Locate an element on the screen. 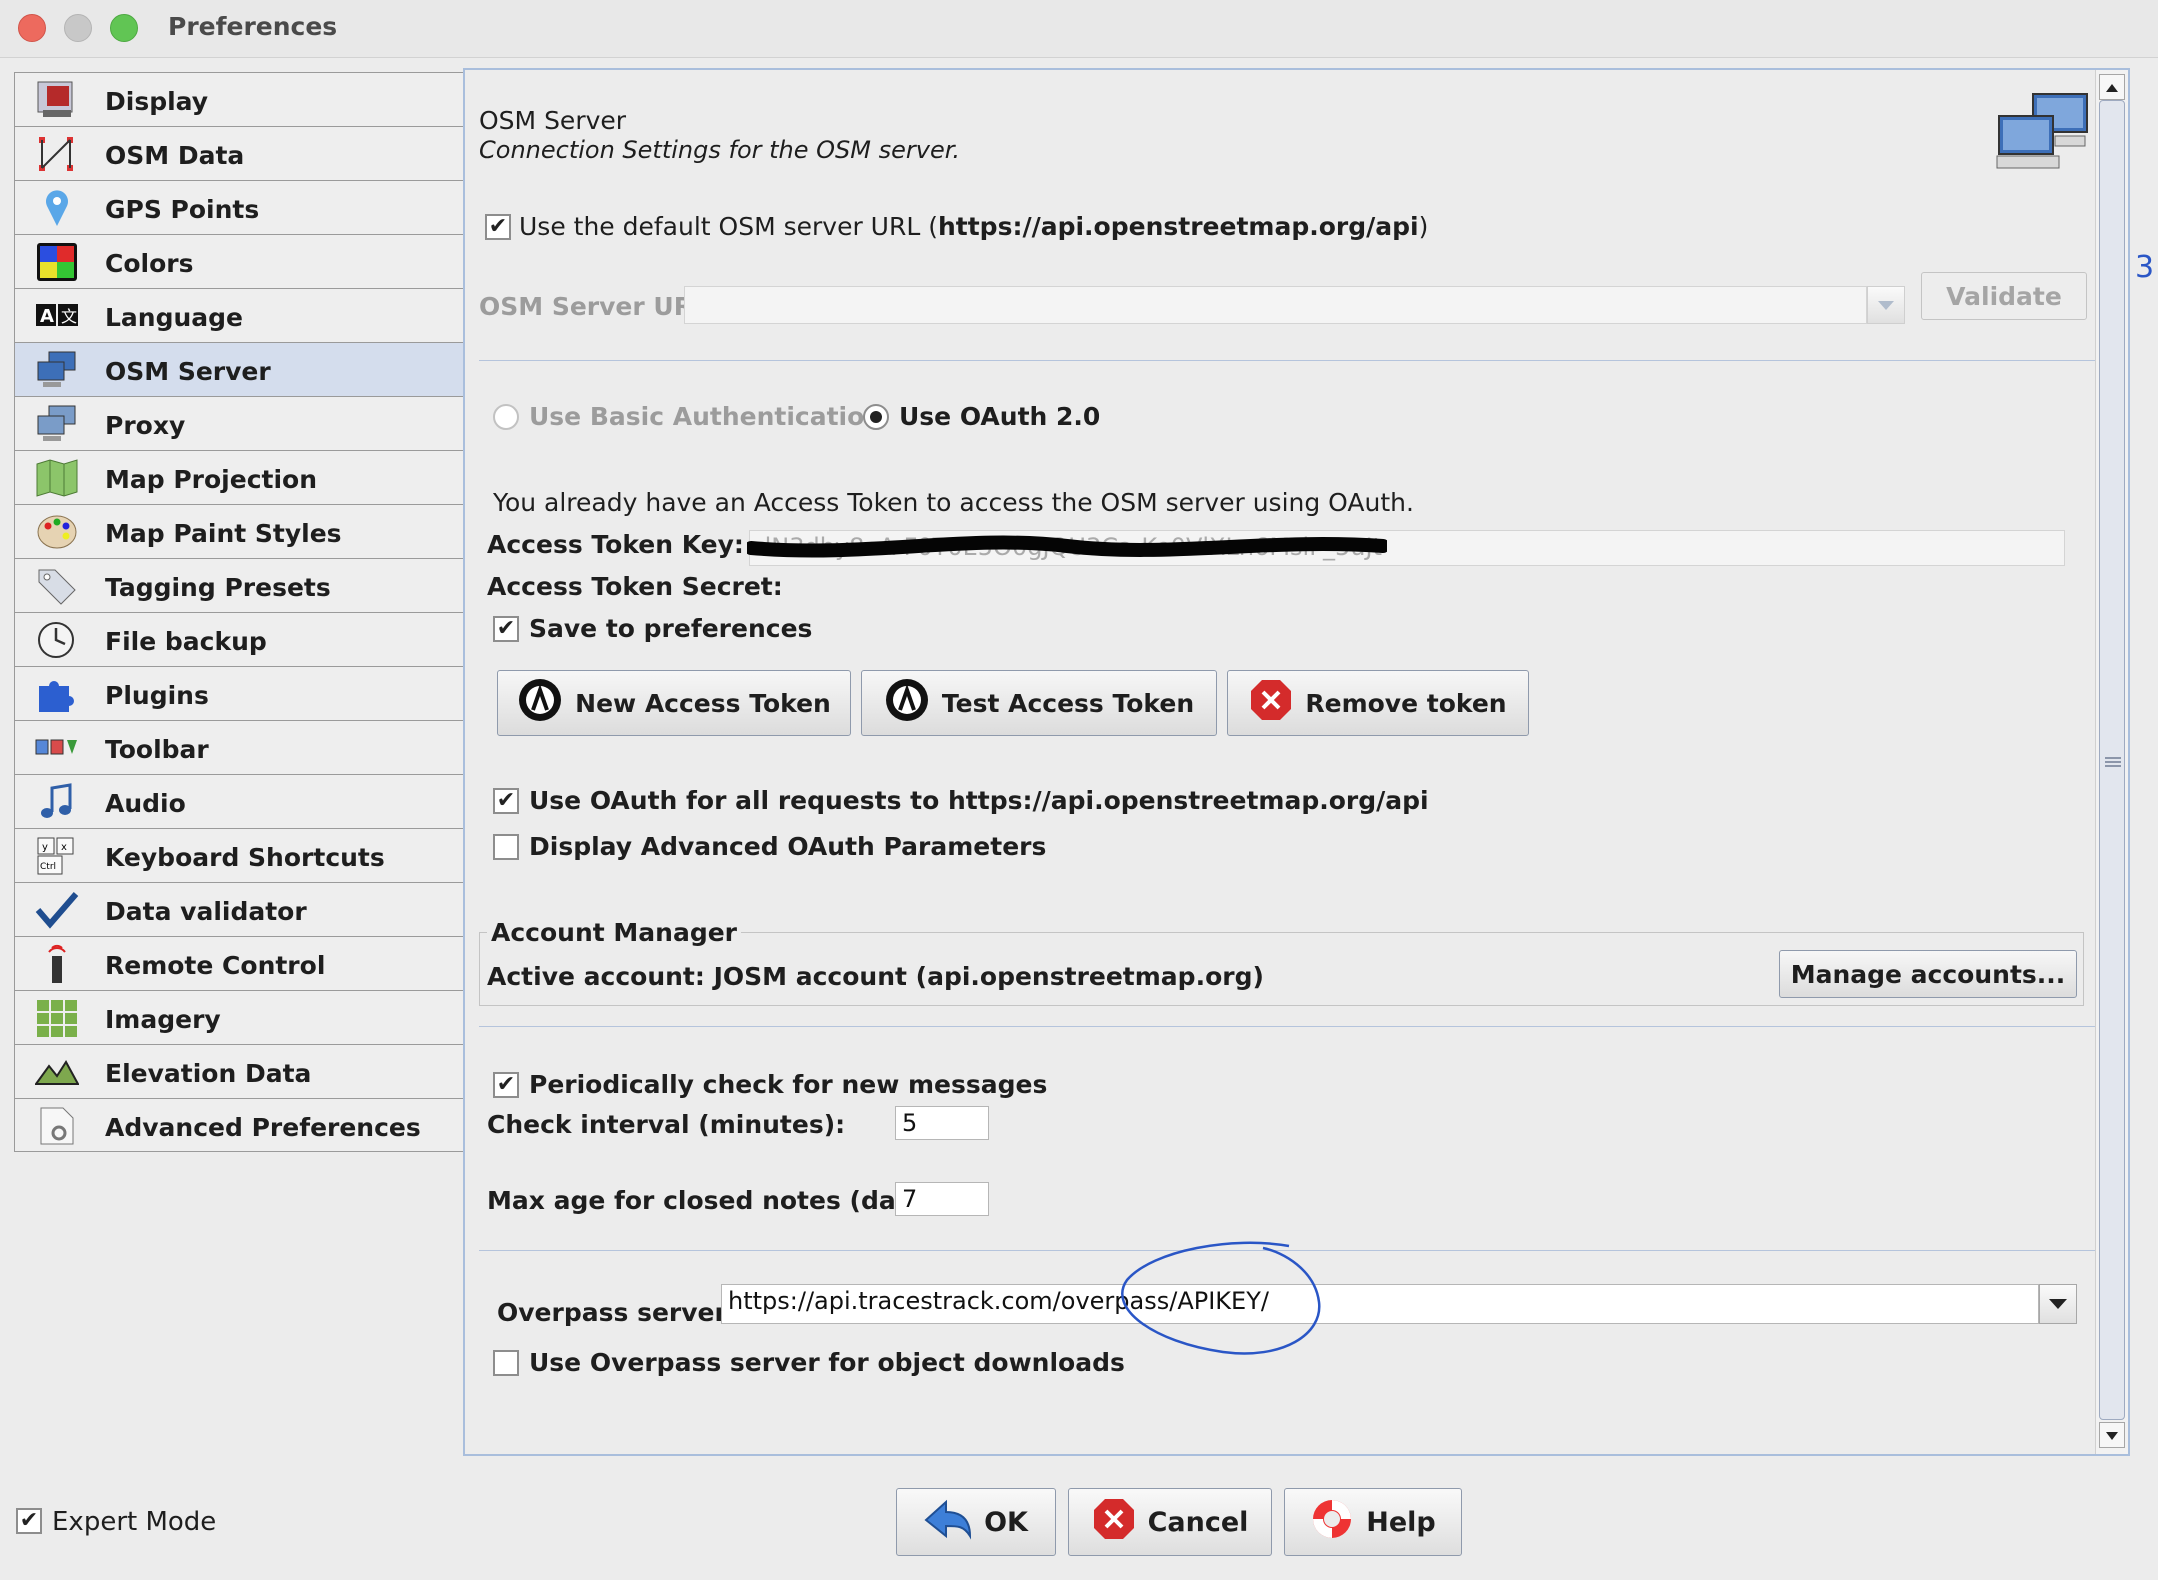 The width and height of the screenshot is (2158, 1580). sidebar-item-proxy: Proxy is located at coordinates (239, 423).